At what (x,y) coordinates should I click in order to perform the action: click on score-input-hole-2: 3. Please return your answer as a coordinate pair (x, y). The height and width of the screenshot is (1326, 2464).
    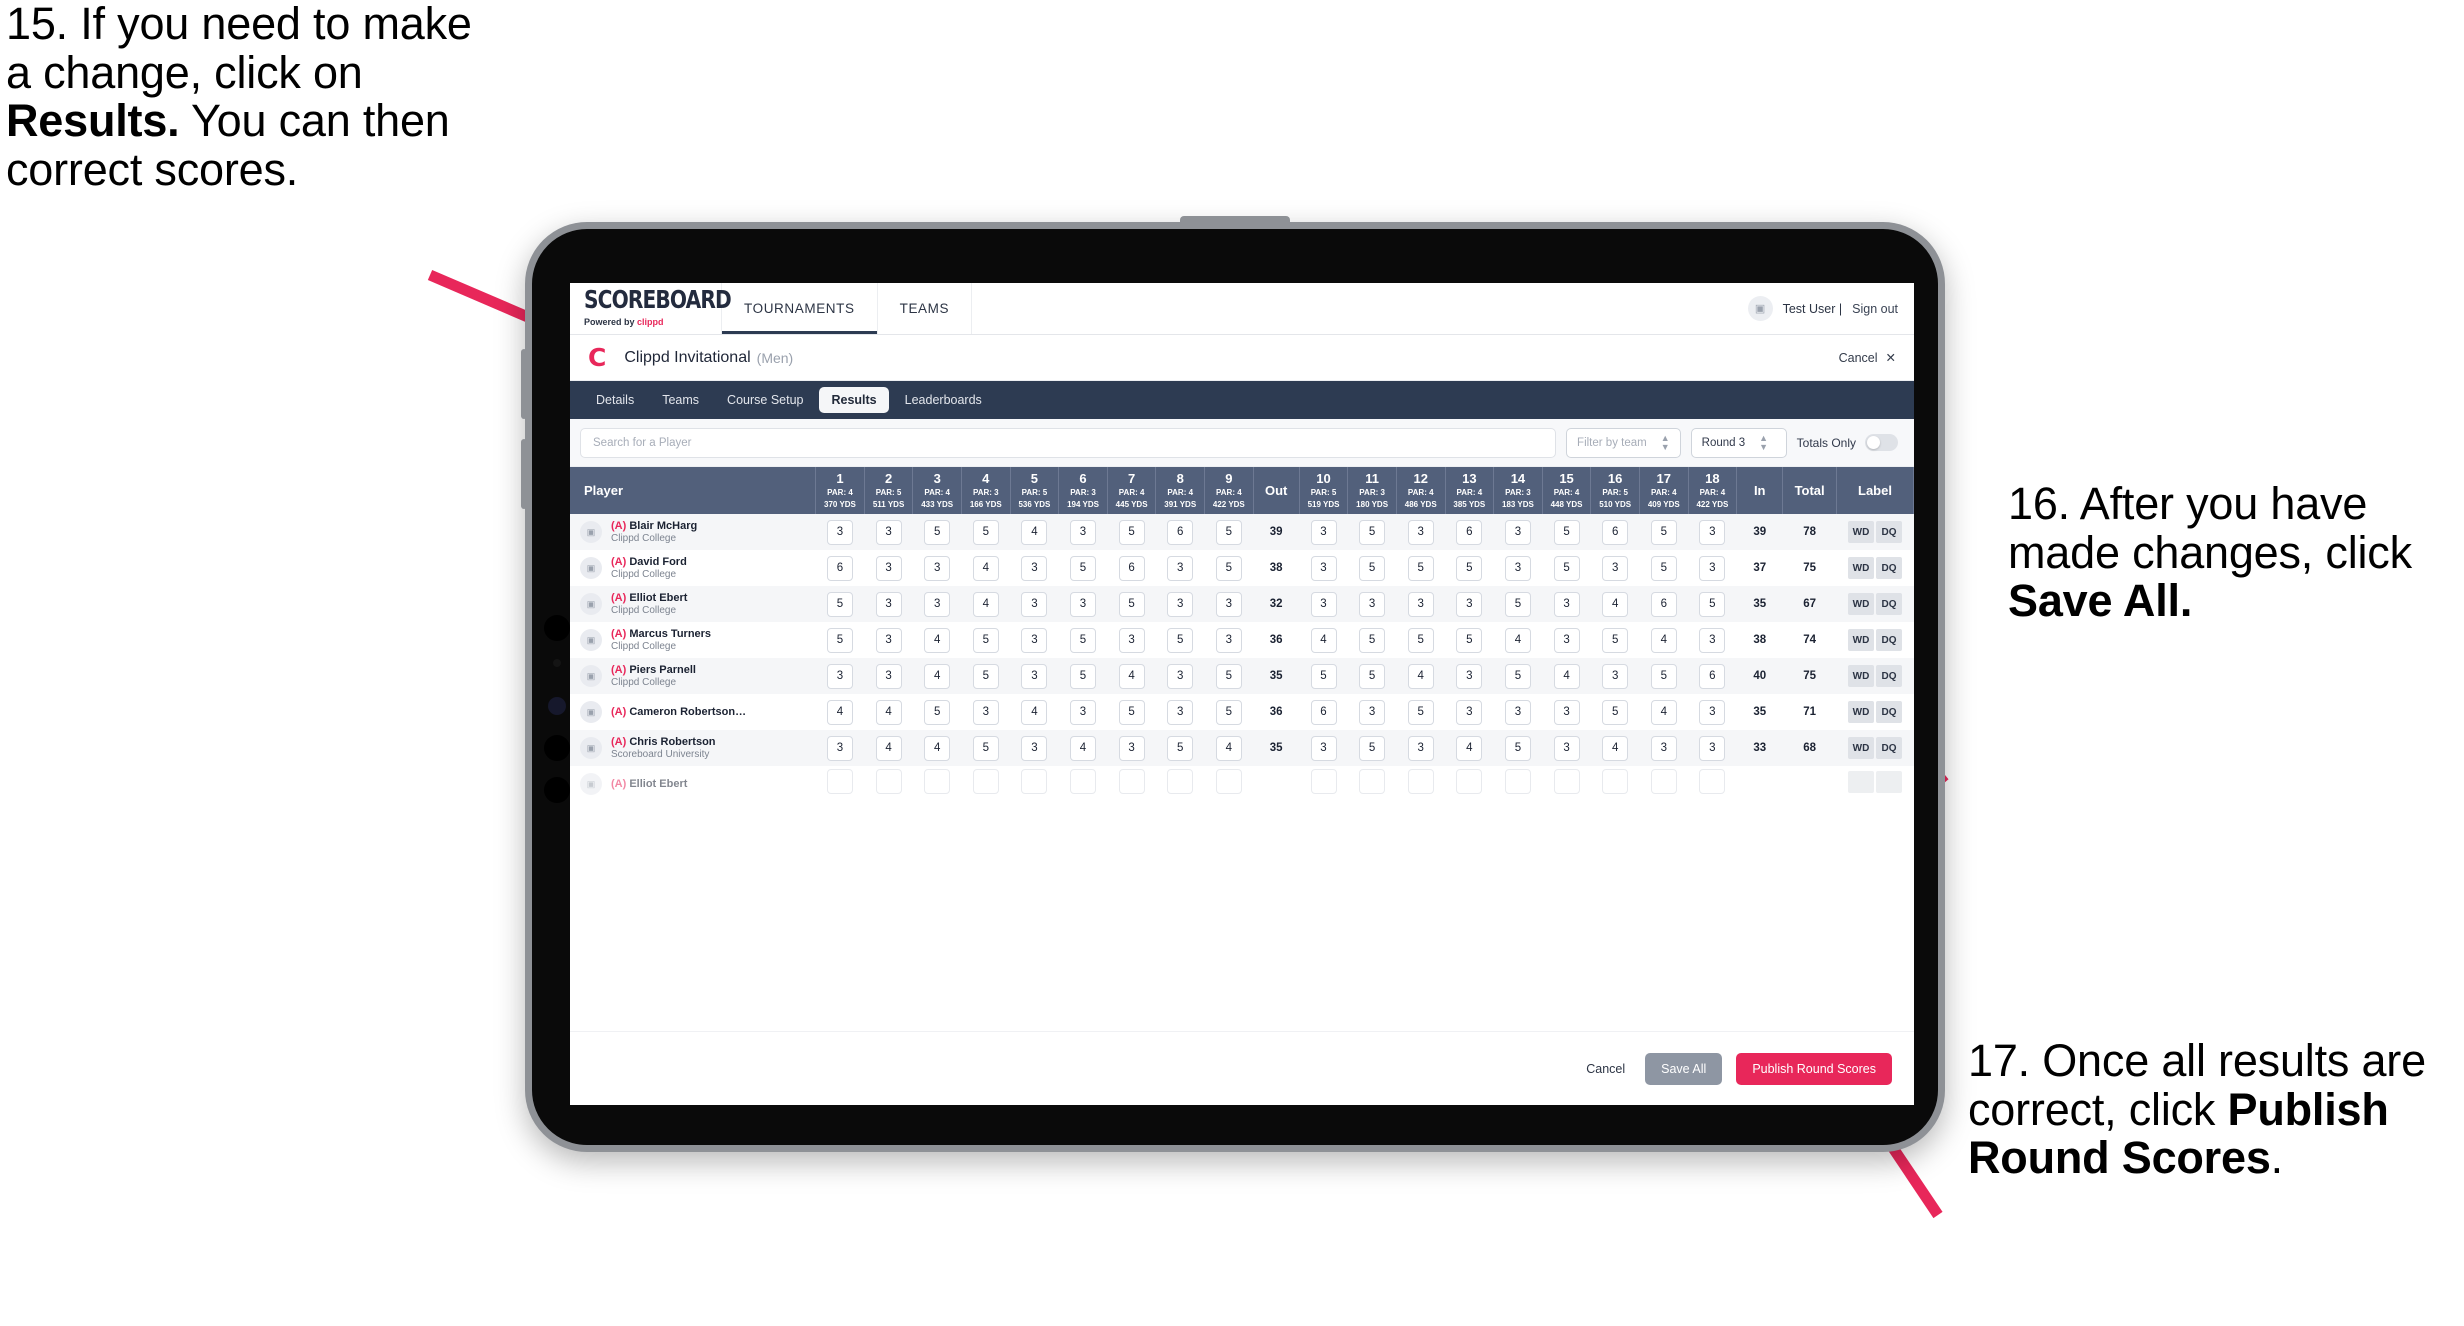
    Looking at the image, I should click on (888, 604).